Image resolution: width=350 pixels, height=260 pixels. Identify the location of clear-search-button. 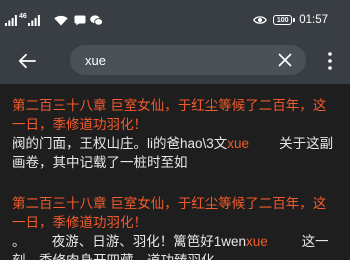
(285, 60).